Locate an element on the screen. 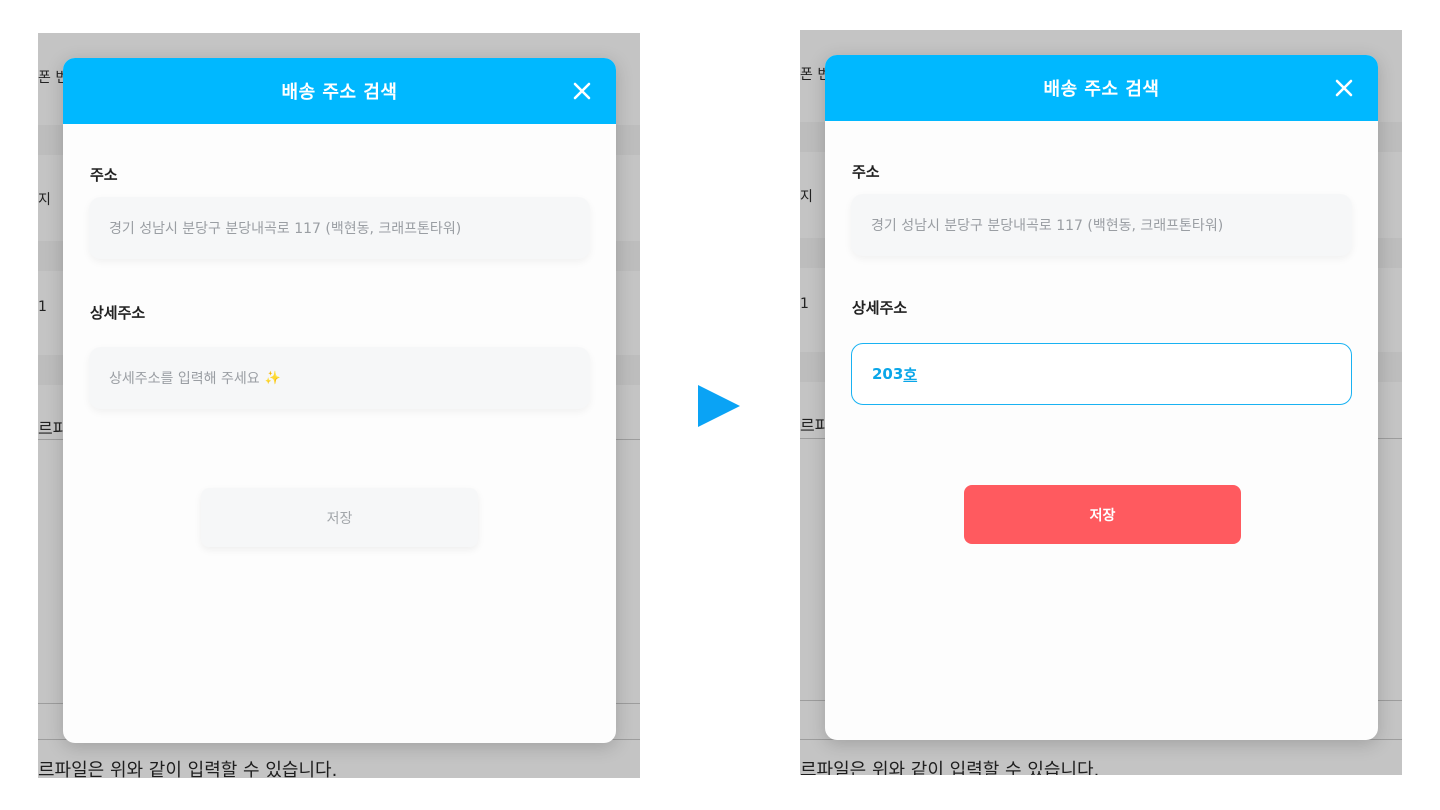 This screenshot has width=1440, height=810. detail-address-input: 203 호 is located at coordinates (1101, 374).